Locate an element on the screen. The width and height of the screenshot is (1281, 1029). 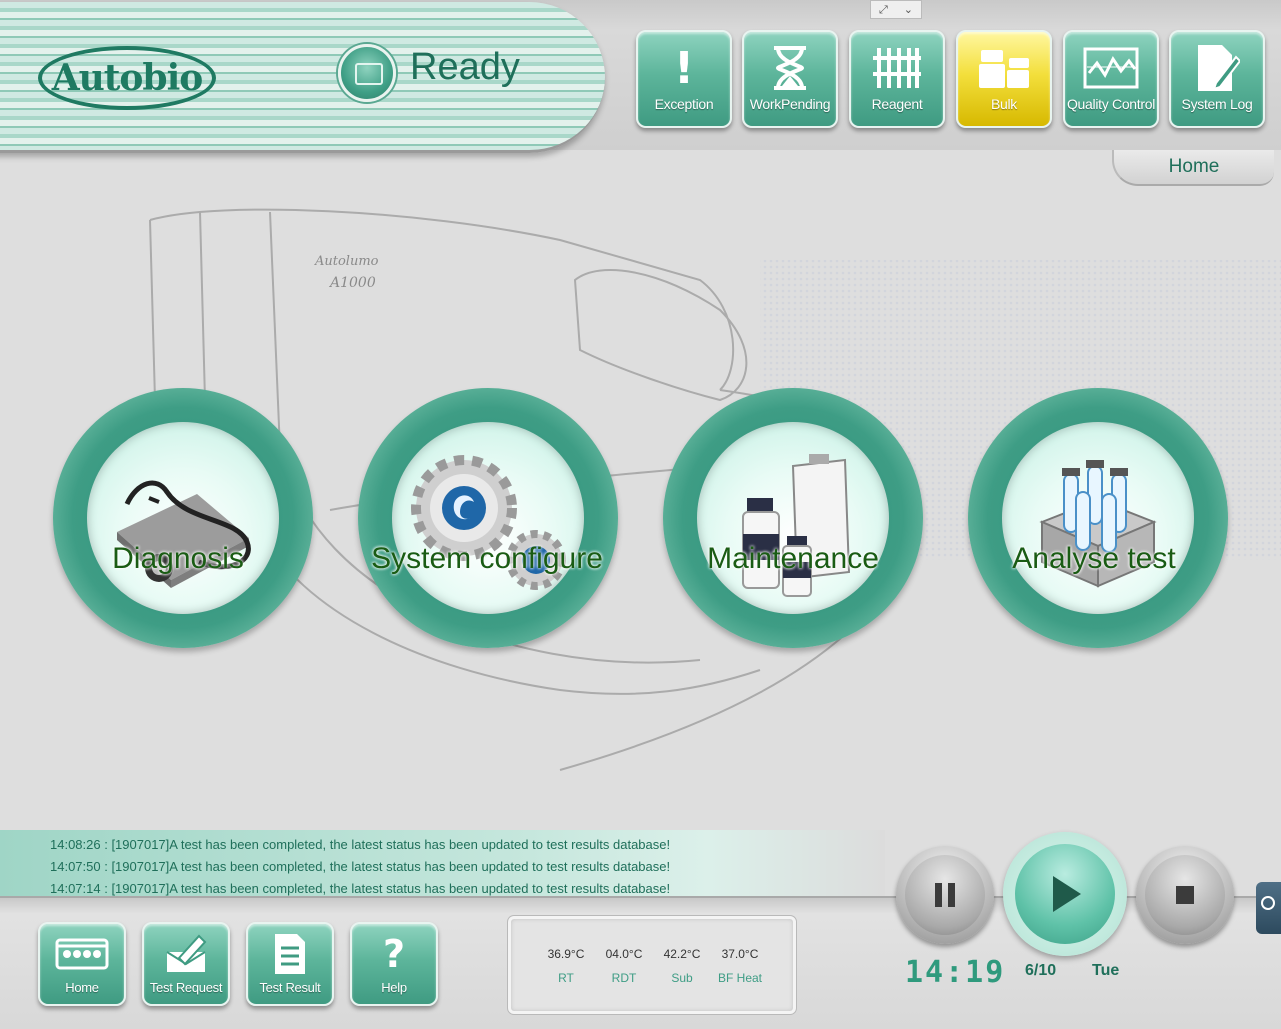
test-request-label: Test Request is located at coordinates (186, 987).